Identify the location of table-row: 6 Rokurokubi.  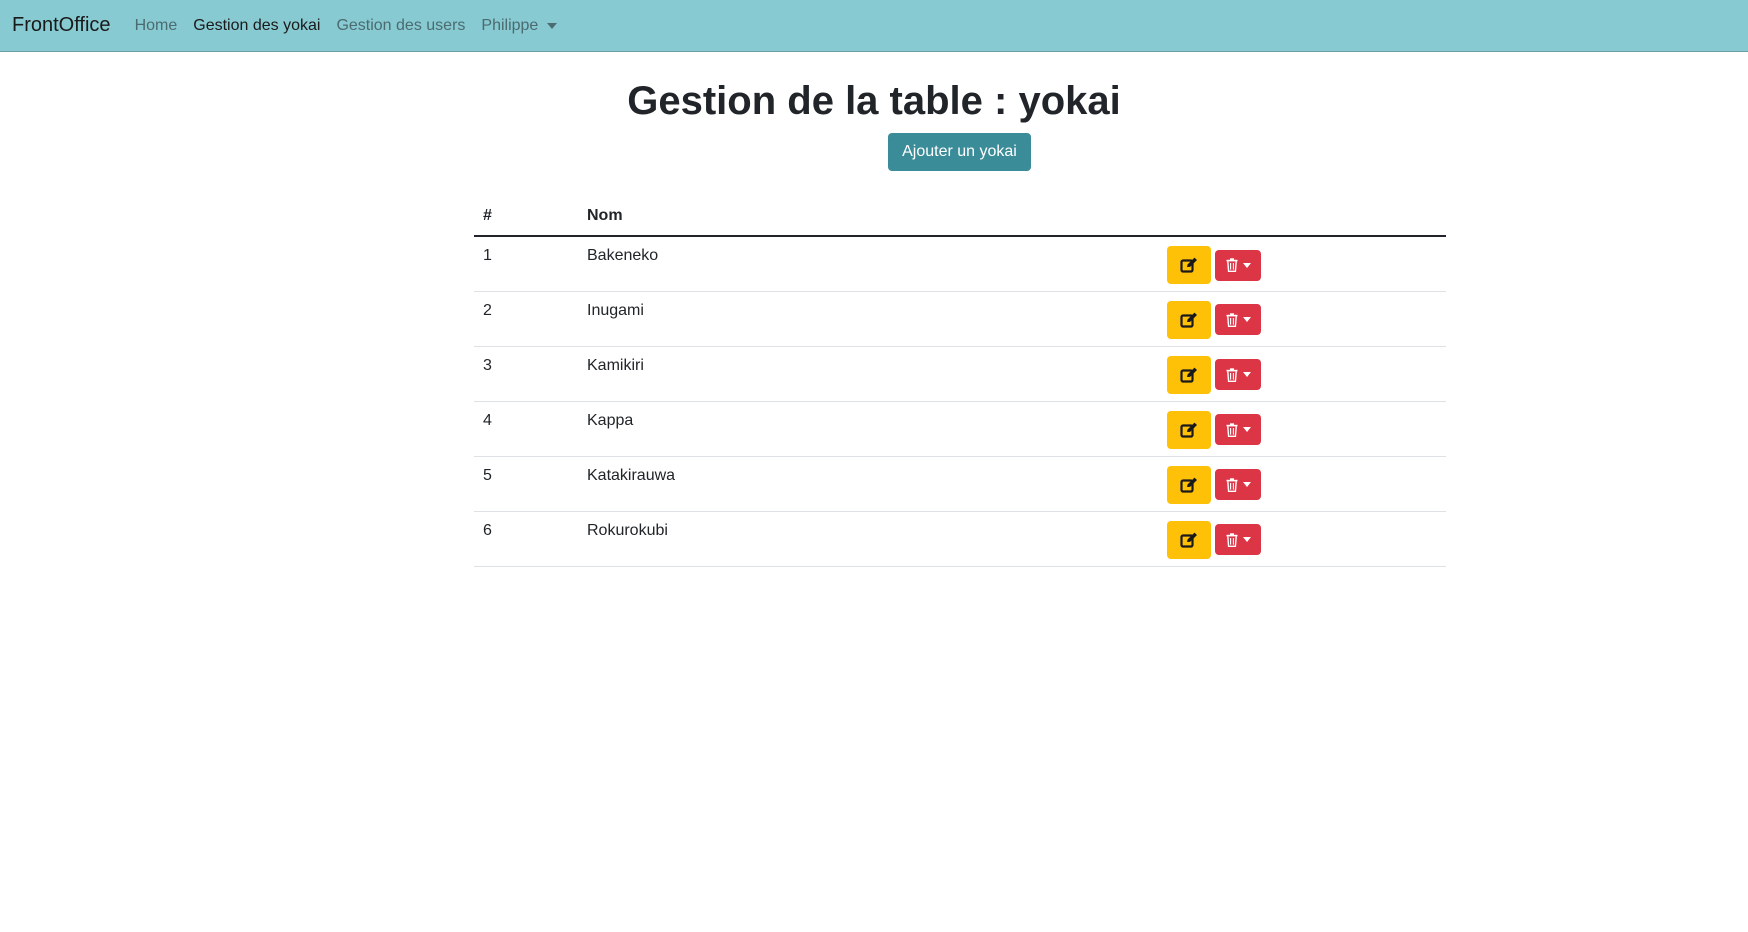
(960, 539).